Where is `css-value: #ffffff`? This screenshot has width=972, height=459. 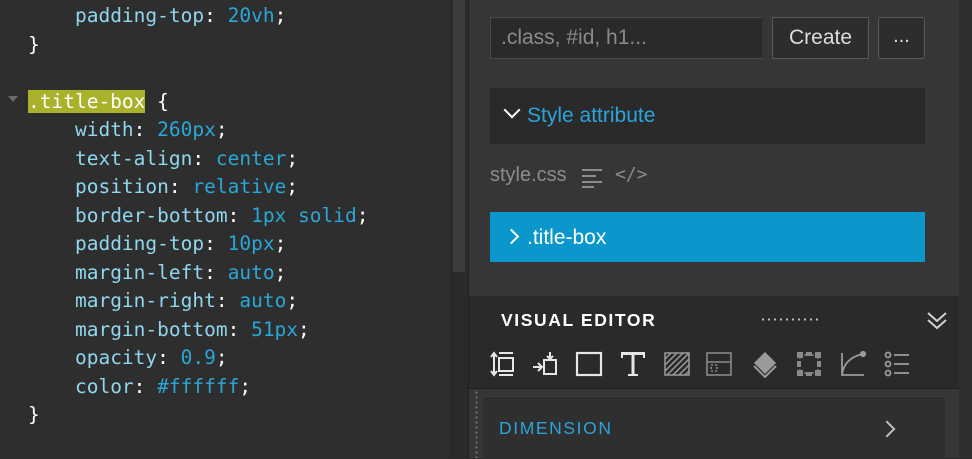
css-value: #ffffff is located at coordinates (198, 386).